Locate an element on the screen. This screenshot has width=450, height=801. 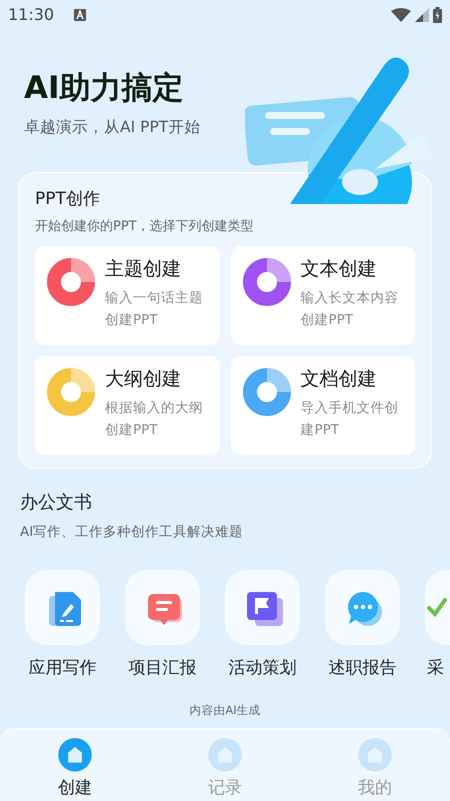
nav-tab: 创建 is located at coordinates (75, 765).